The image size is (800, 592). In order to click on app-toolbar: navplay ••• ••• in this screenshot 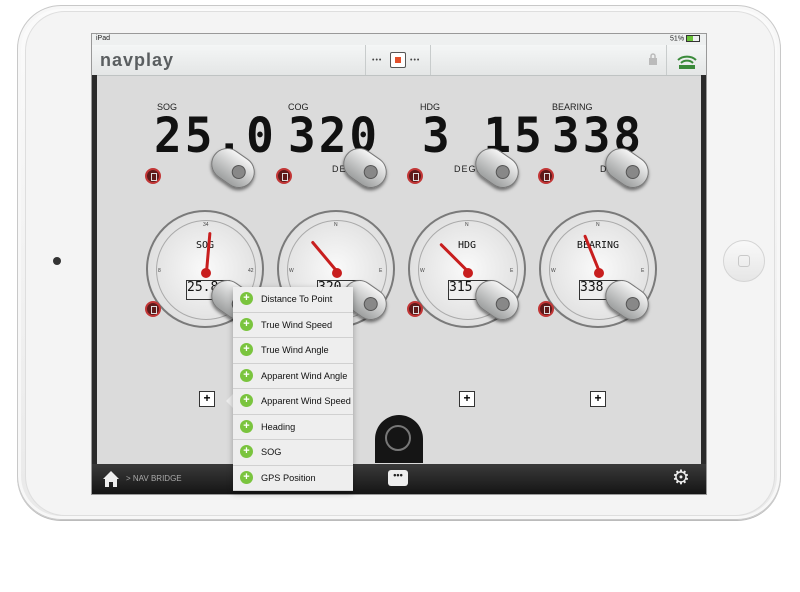, I will do `click(399, 60)`.